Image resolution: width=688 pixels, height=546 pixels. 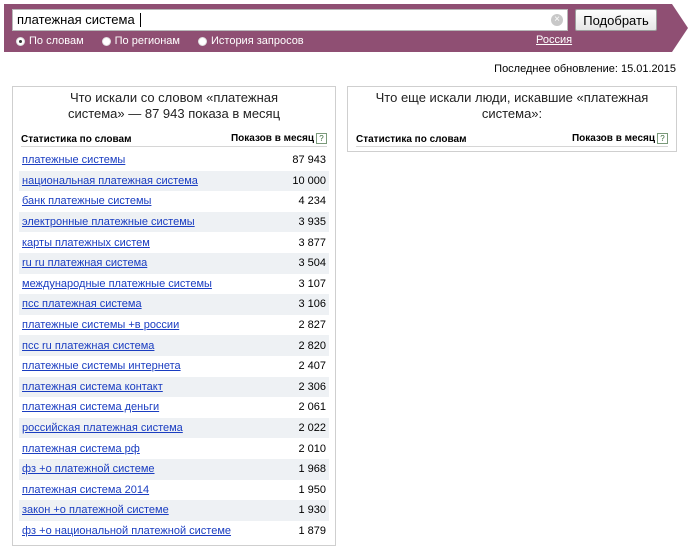 What do you see at coordinates (174, 407) in the screenshot?
I see `table-row: платежная система деньги 2 061` at bounding box center [174, 407].